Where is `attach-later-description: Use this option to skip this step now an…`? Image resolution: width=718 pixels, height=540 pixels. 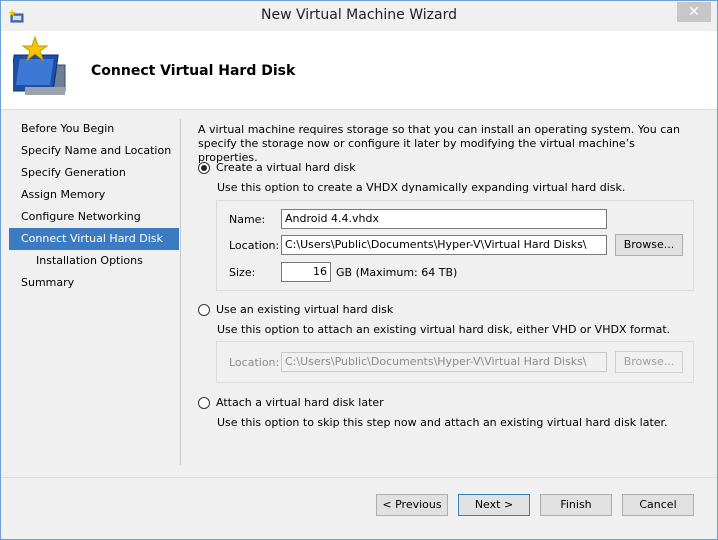
attach-later-description: Use this option to skip this step now an… is located at coordinates (442, 422).